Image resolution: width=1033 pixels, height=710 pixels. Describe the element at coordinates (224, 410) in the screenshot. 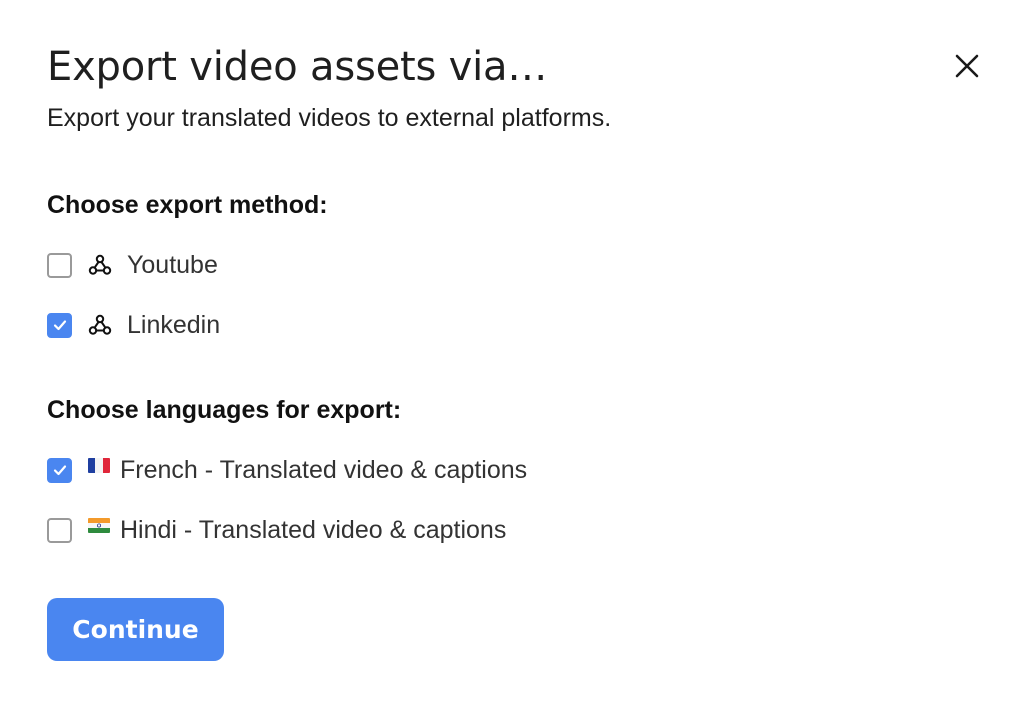

I see `languages-heading: Choose languages for export:` at that location.